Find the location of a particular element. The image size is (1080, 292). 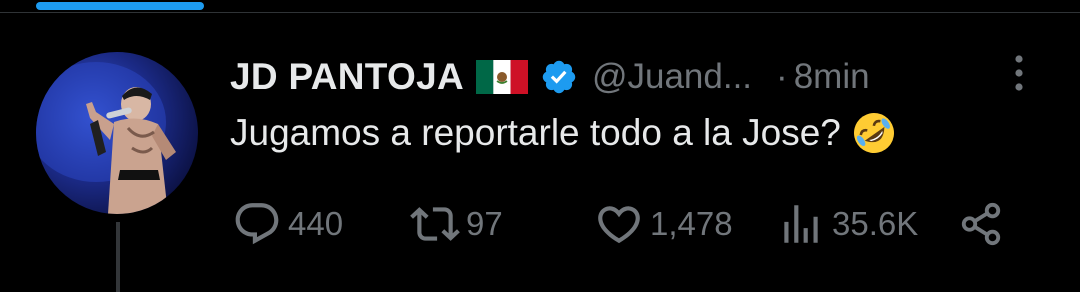

timestamp: 8min is located at coordinates (832, 77).